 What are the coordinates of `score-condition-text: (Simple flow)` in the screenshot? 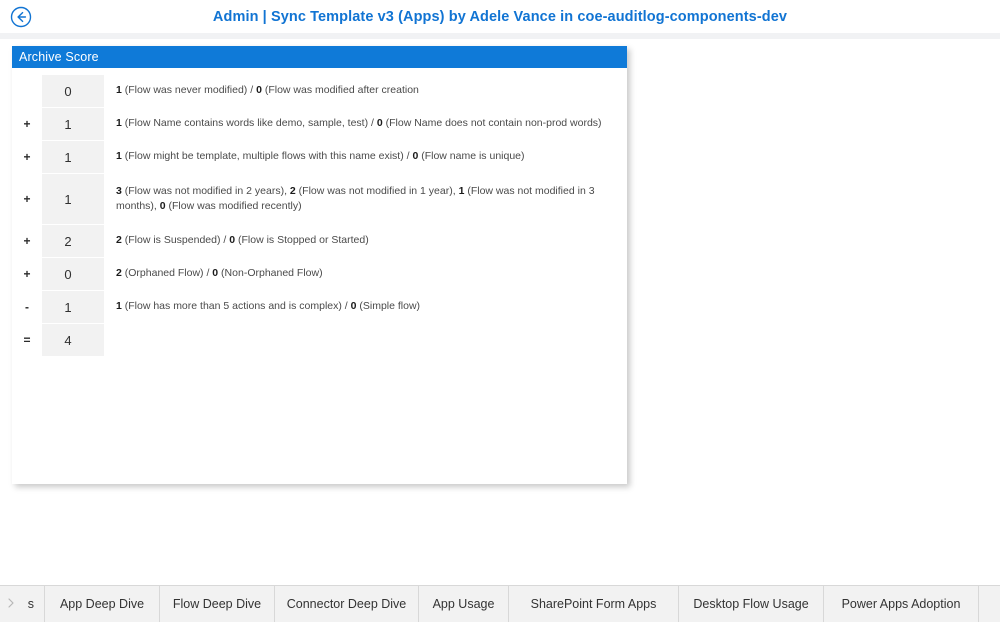 It's located at (388, 306).